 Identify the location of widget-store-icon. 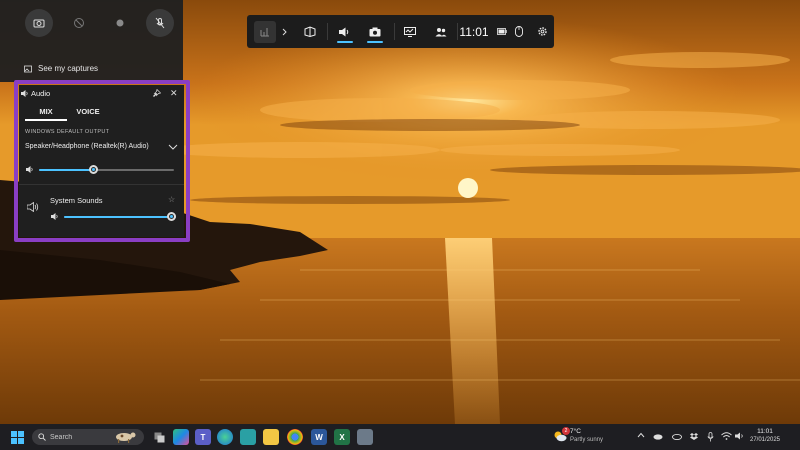
(310, 31).